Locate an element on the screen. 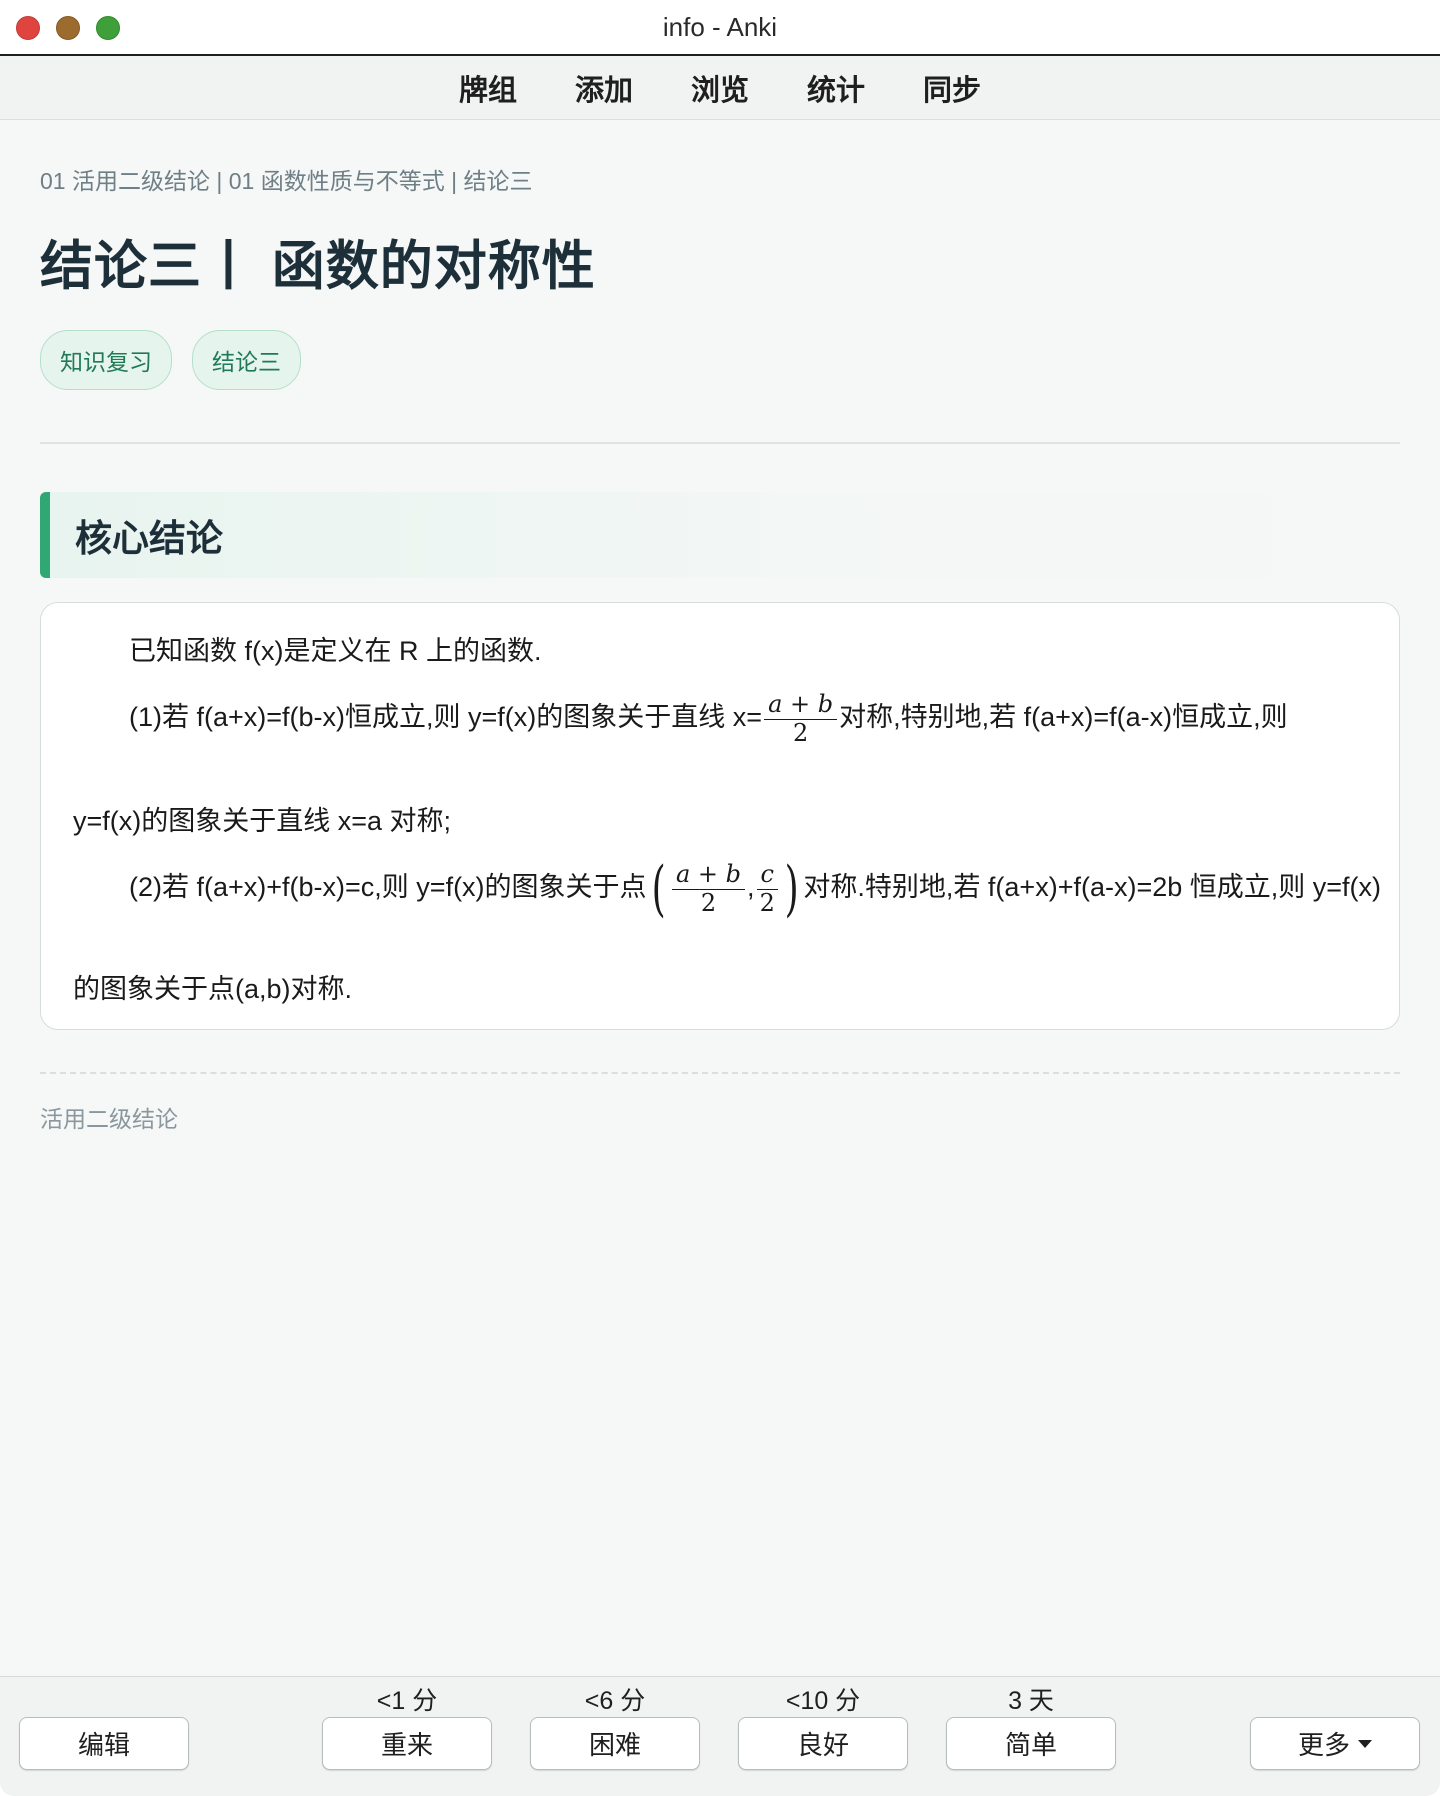 This screenshot has width=1440, height=1796. right-paren: ) is located at coordinates (791, 889).